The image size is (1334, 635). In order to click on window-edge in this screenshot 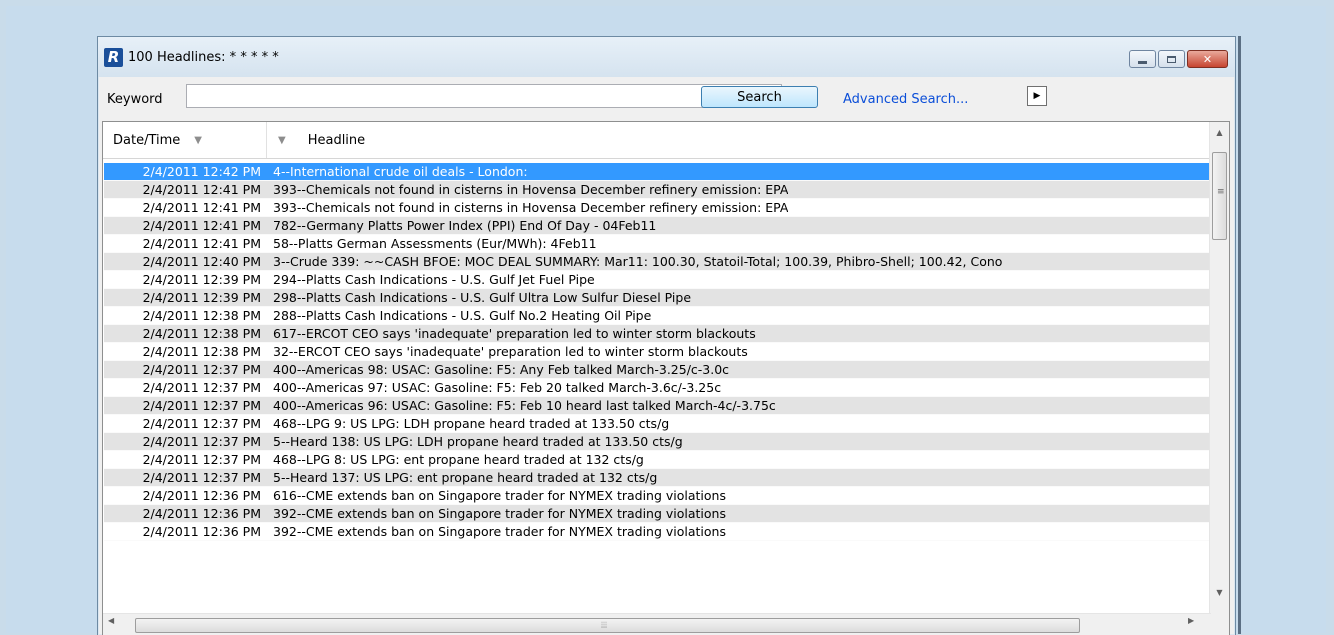, I will do `click(1239, 335)`.